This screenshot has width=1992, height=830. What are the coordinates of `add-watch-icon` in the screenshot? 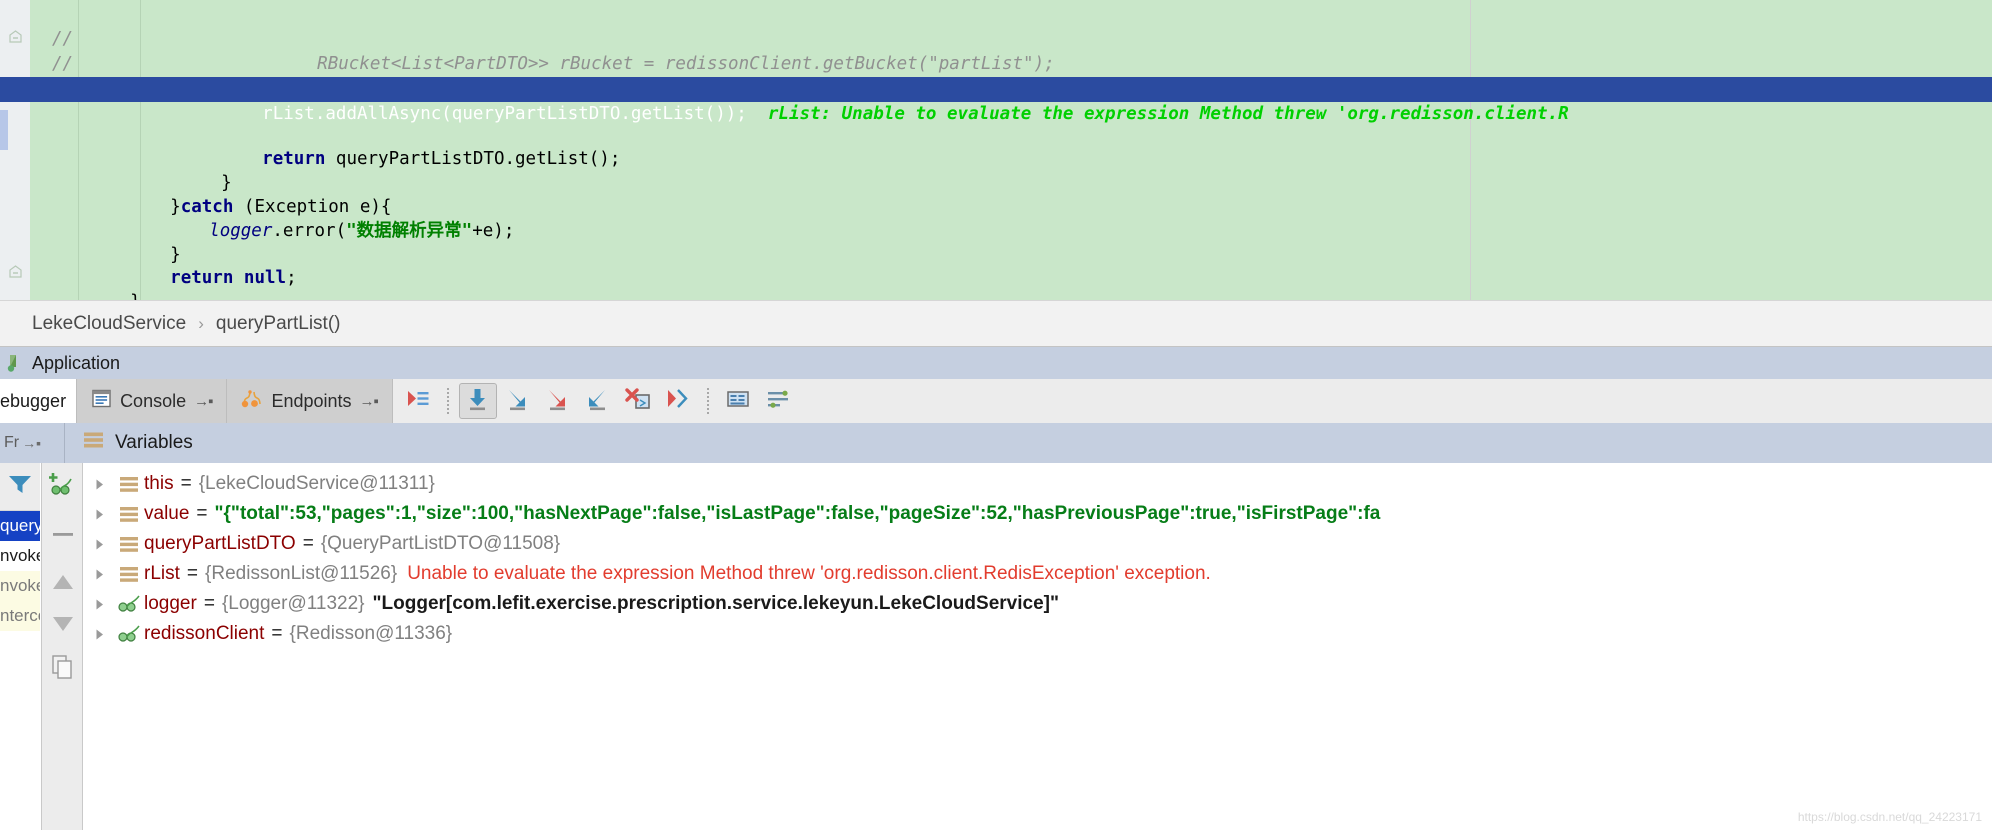 It's located at (63, 486).